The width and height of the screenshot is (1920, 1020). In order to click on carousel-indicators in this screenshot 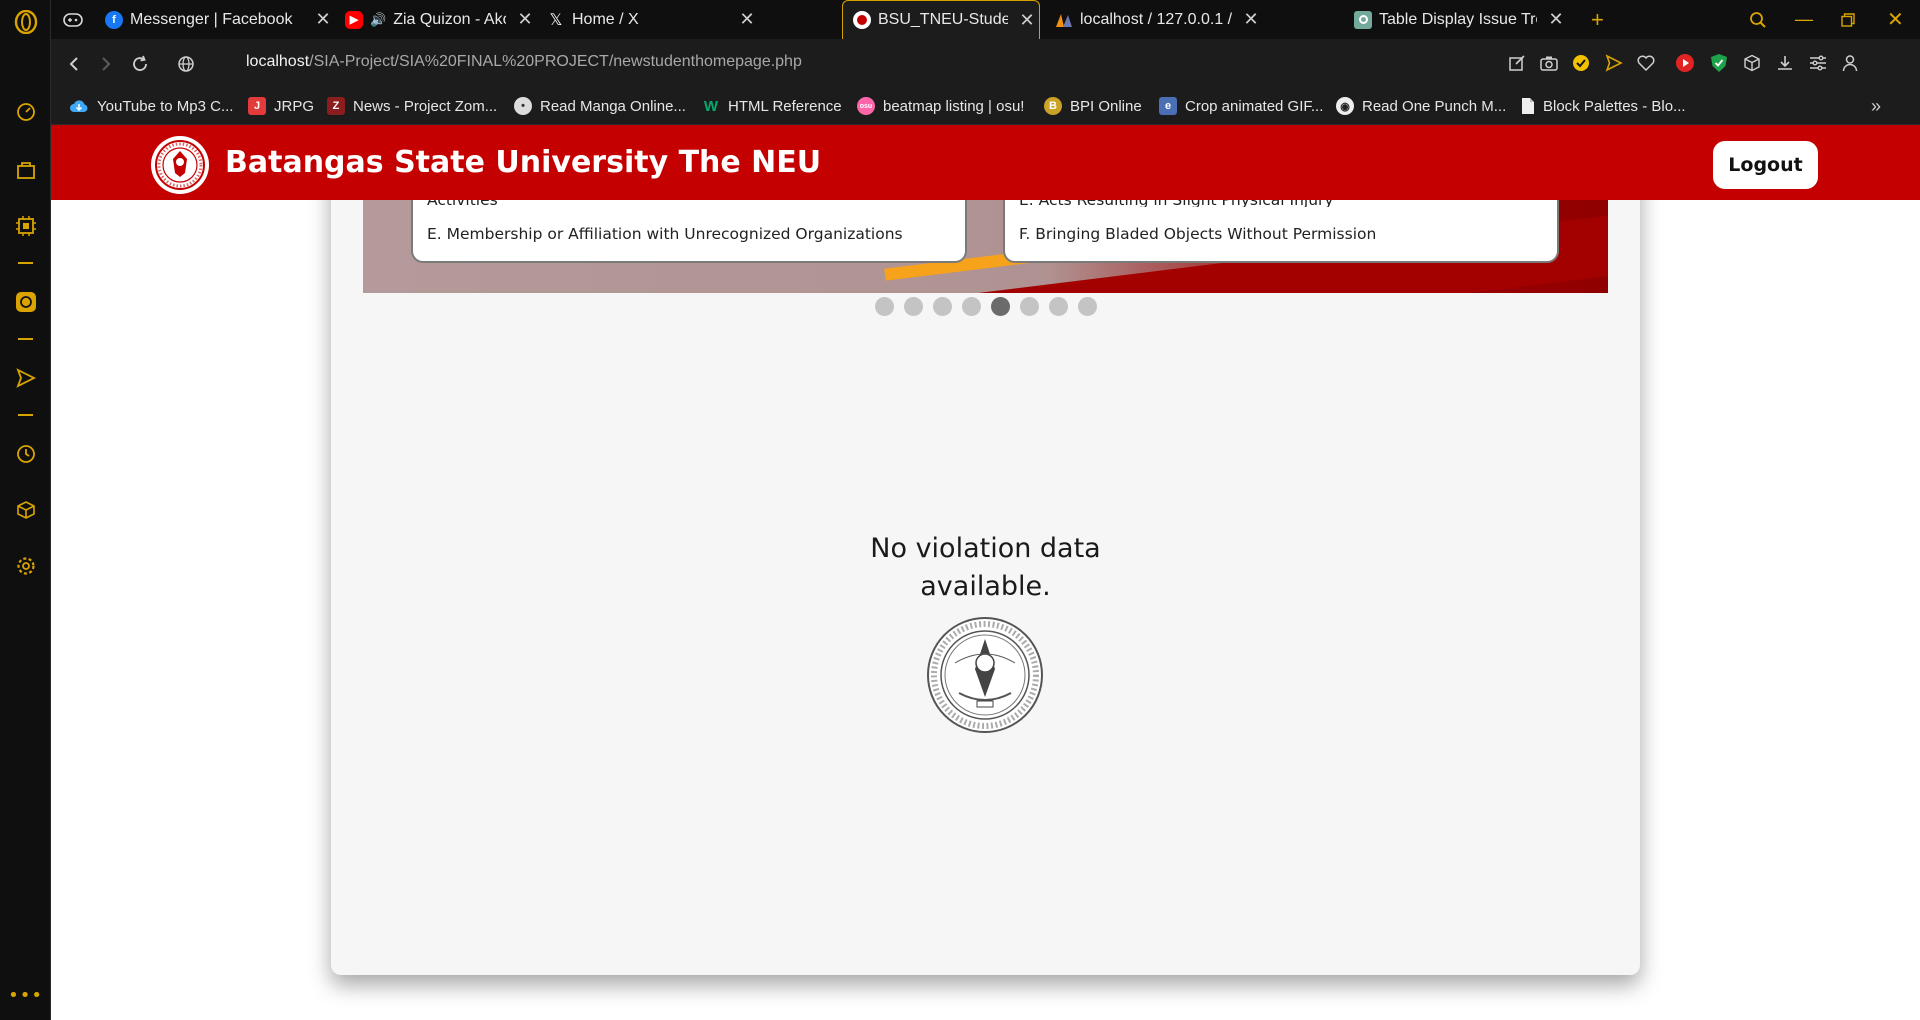, I will do `click(985, 306)`.